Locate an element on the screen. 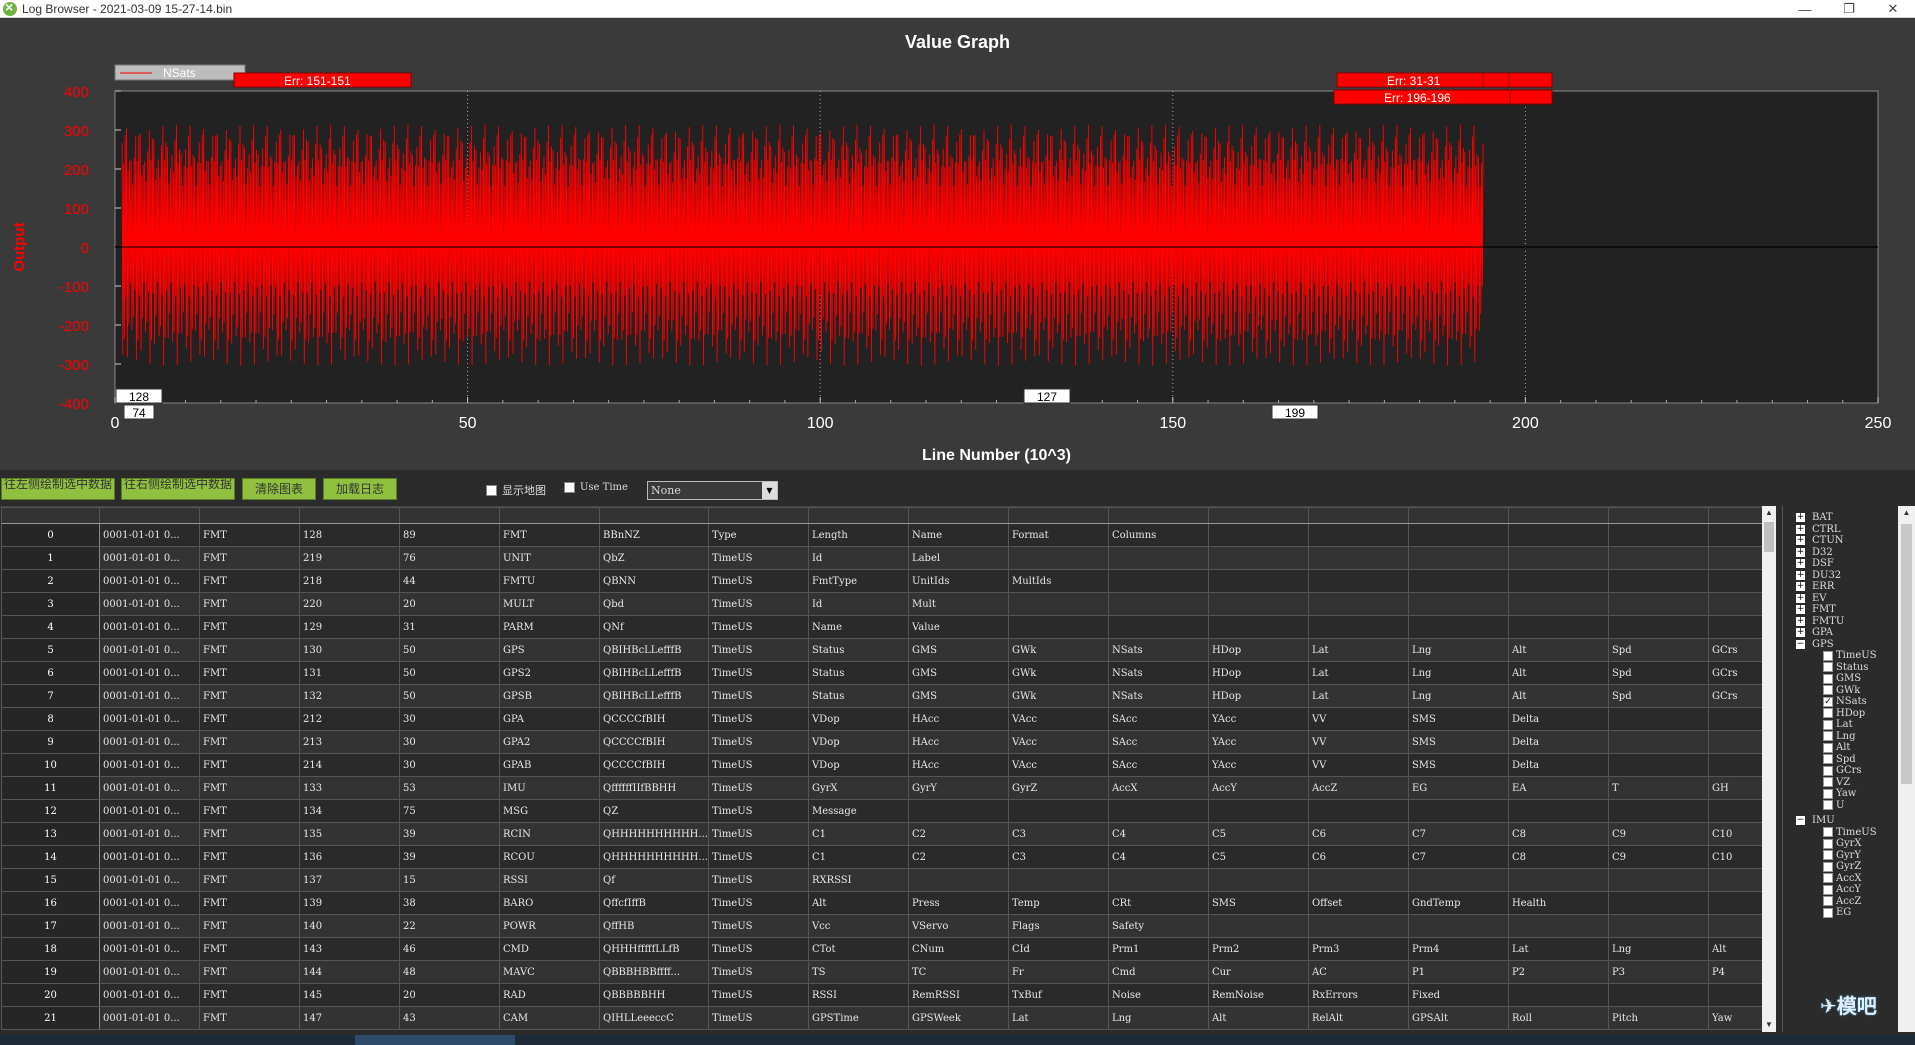 This screenshot has width=1915, height=1045. tree-field: U is located at coordinates (1833, 805).